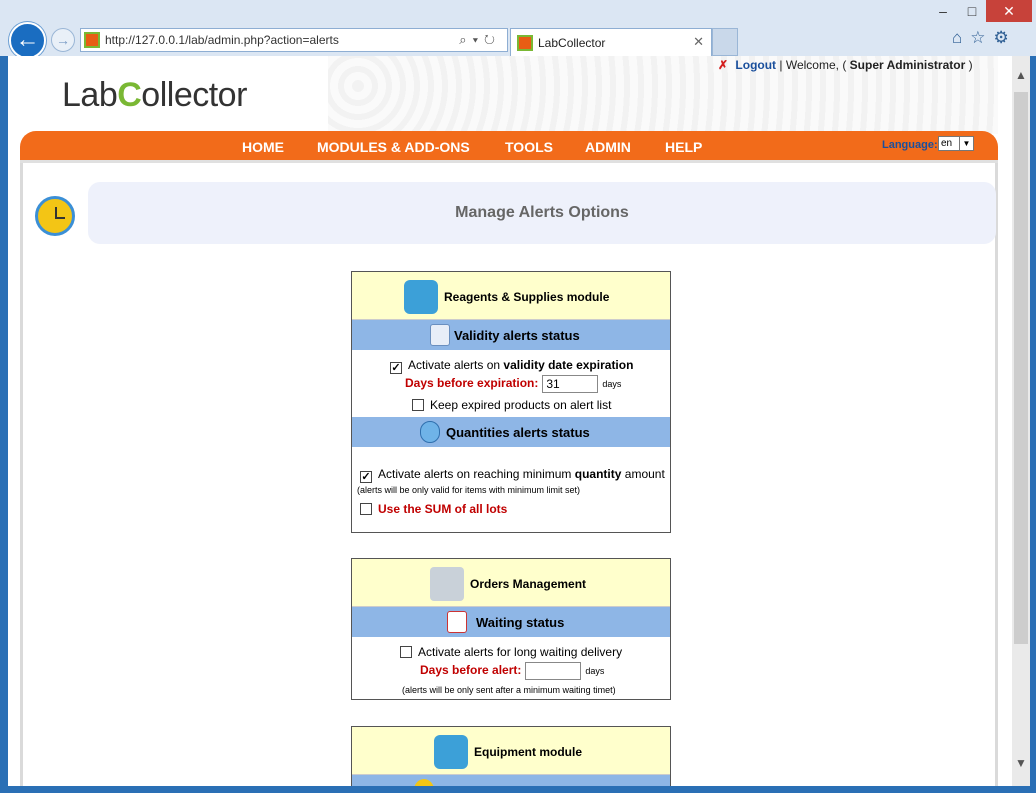  Describe the element at coordinates (396, 368) in the screenshot. I see `validity-activate-checkbox: ✓` at that location.